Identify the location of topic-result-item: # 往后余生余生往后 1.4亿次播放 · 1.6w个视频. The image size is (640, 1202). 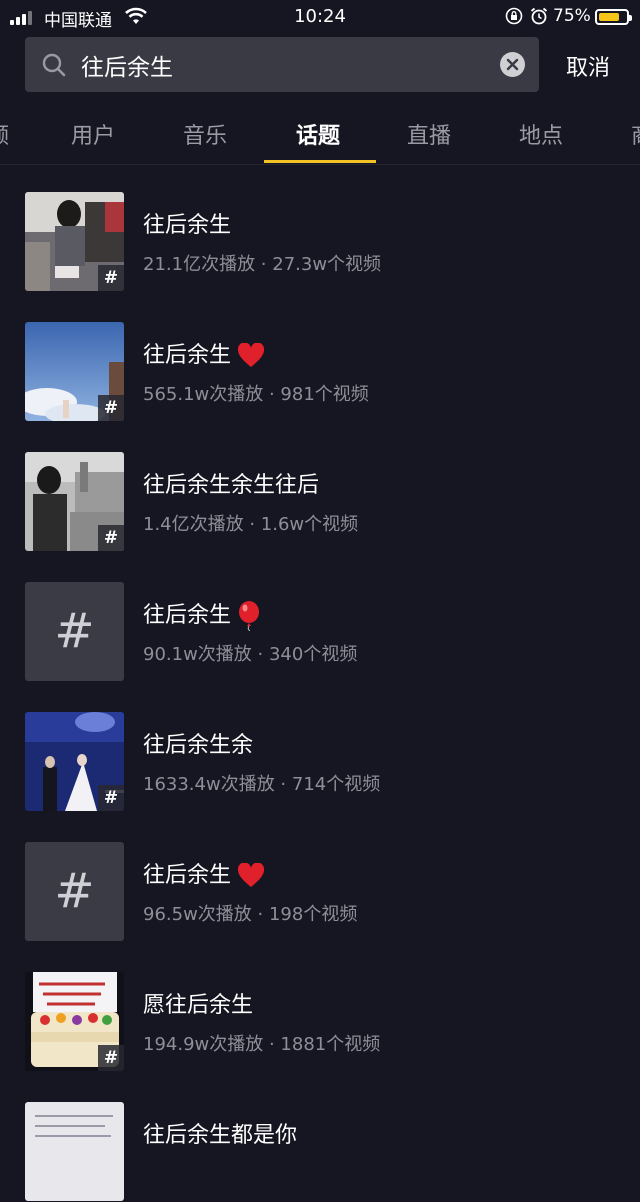
(320, 502).